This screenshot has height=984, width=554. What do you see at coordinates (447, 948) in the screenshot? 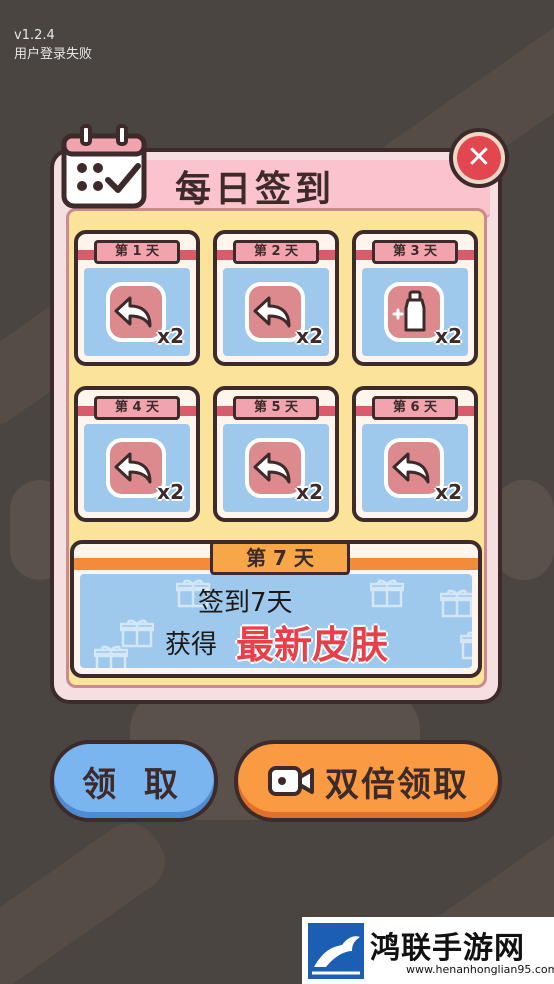
I see `watermark-title: 鸿联手游网` at bounding box center [447, 948].